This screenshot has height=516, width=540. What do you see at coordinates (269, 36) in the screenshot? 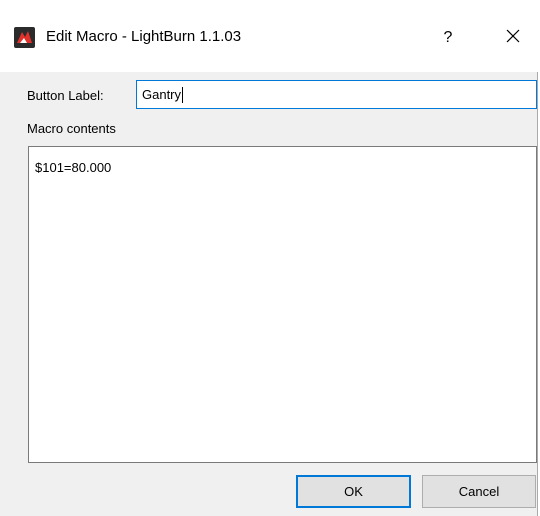
I see `title-bar: Edit Macro - LightBurn 1.1.03 ?` at bounding box center [269, 36].